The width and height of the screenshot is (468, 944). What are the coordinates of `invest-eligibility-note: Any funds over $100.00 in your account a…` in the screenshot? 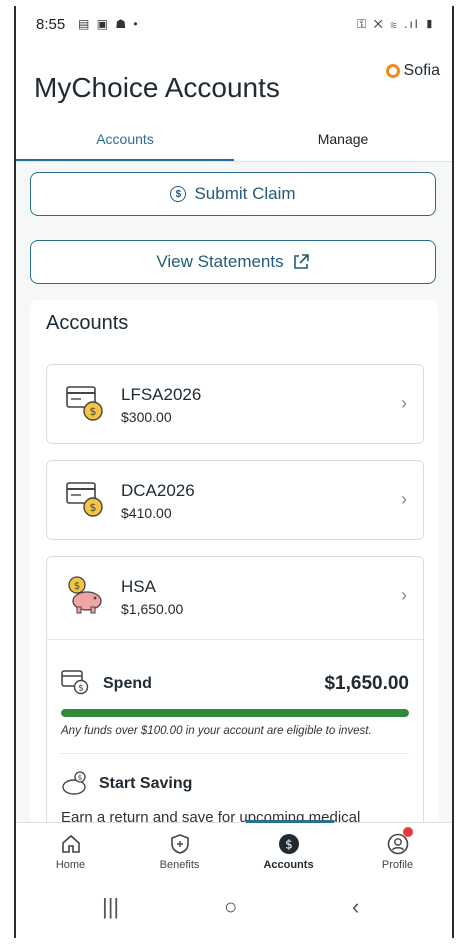 It's located at (216, 731).